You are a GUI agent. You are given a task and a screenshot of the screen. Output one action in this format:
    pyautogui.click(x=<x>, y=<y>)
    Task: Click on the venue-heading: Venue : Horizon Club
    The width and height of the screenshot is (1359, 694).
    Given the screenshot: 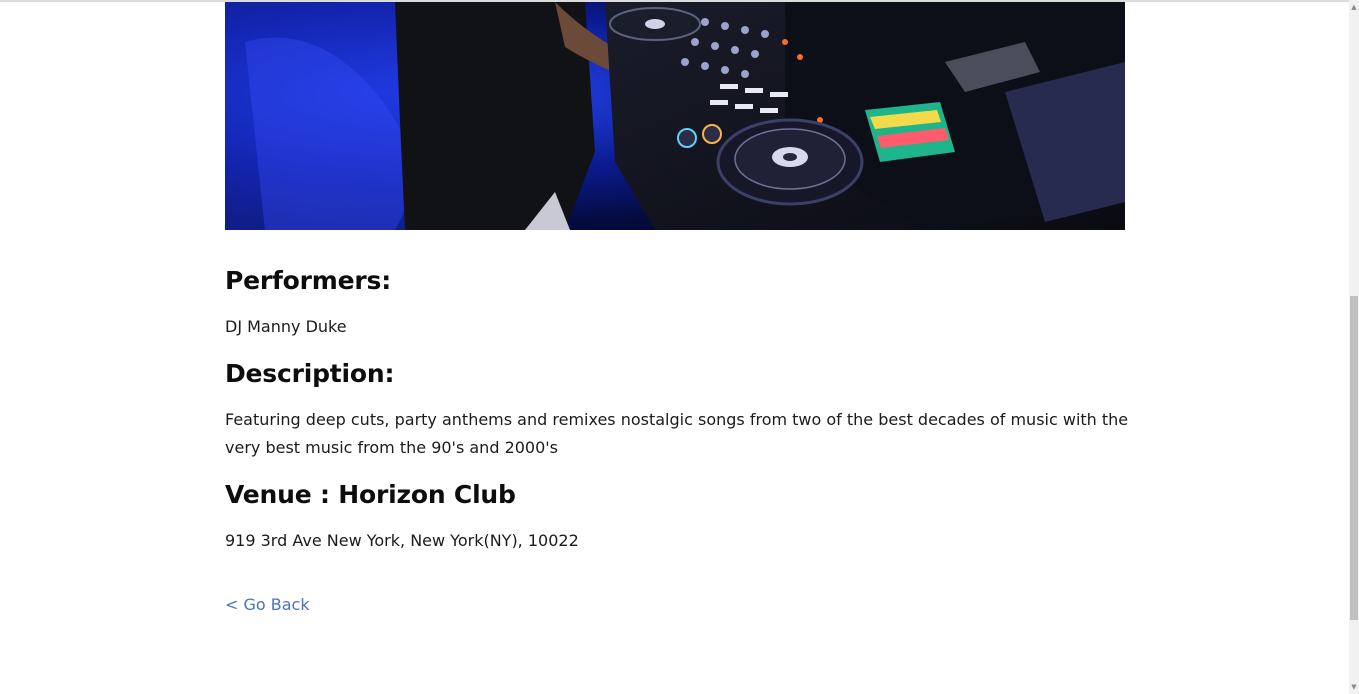 What is the action you would take?
    pyautogui.click(x=370, y=494)
    